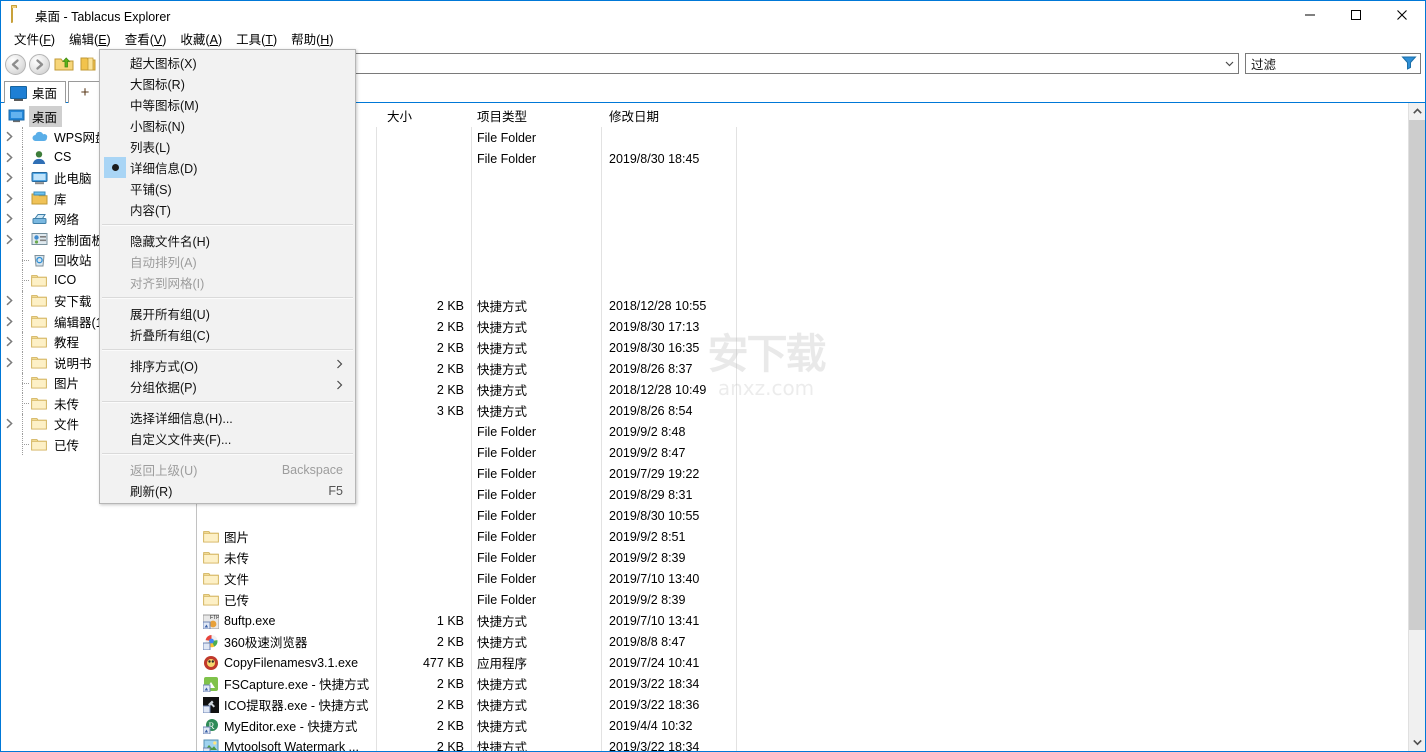 The image size is (1426, 752). Describe the element at coordinates (15, 64) in the screenshot. I see `back-button` at that location.